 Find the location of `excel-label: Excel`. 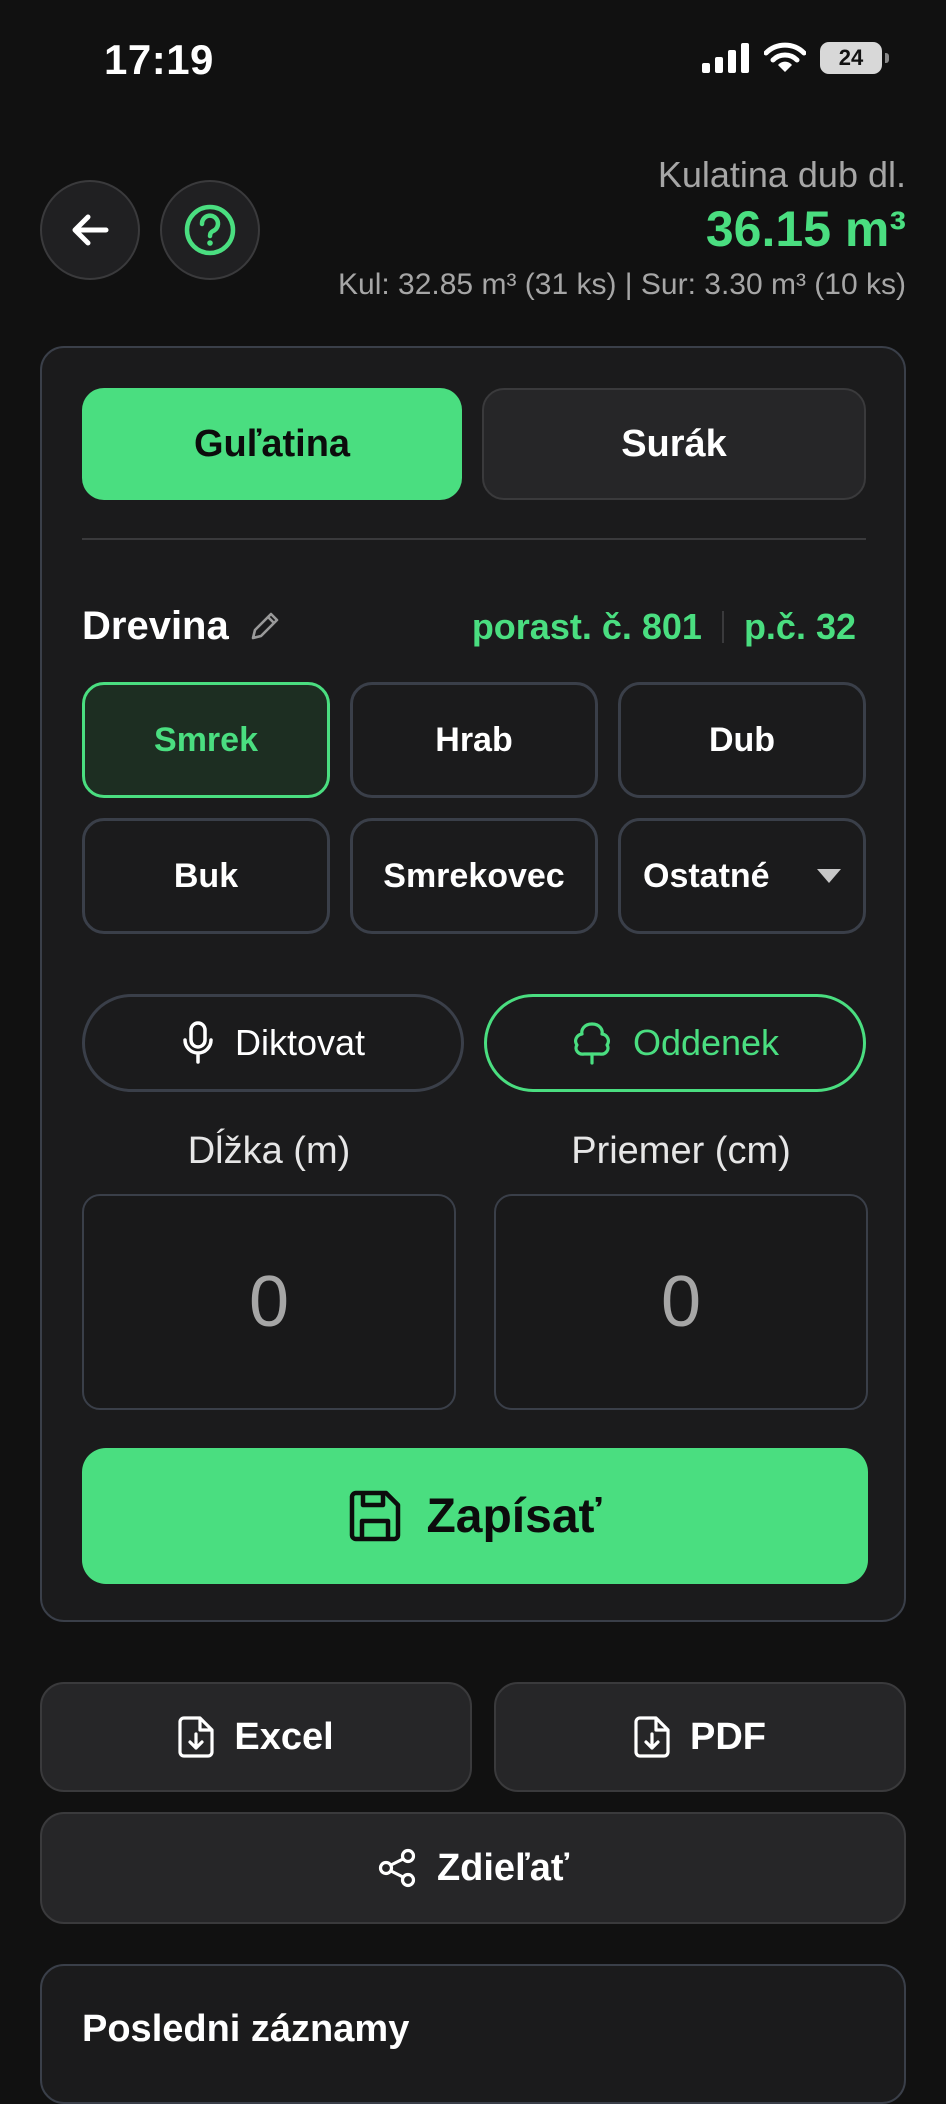

excel-label: Excel is located at coordinates (284, 1736).